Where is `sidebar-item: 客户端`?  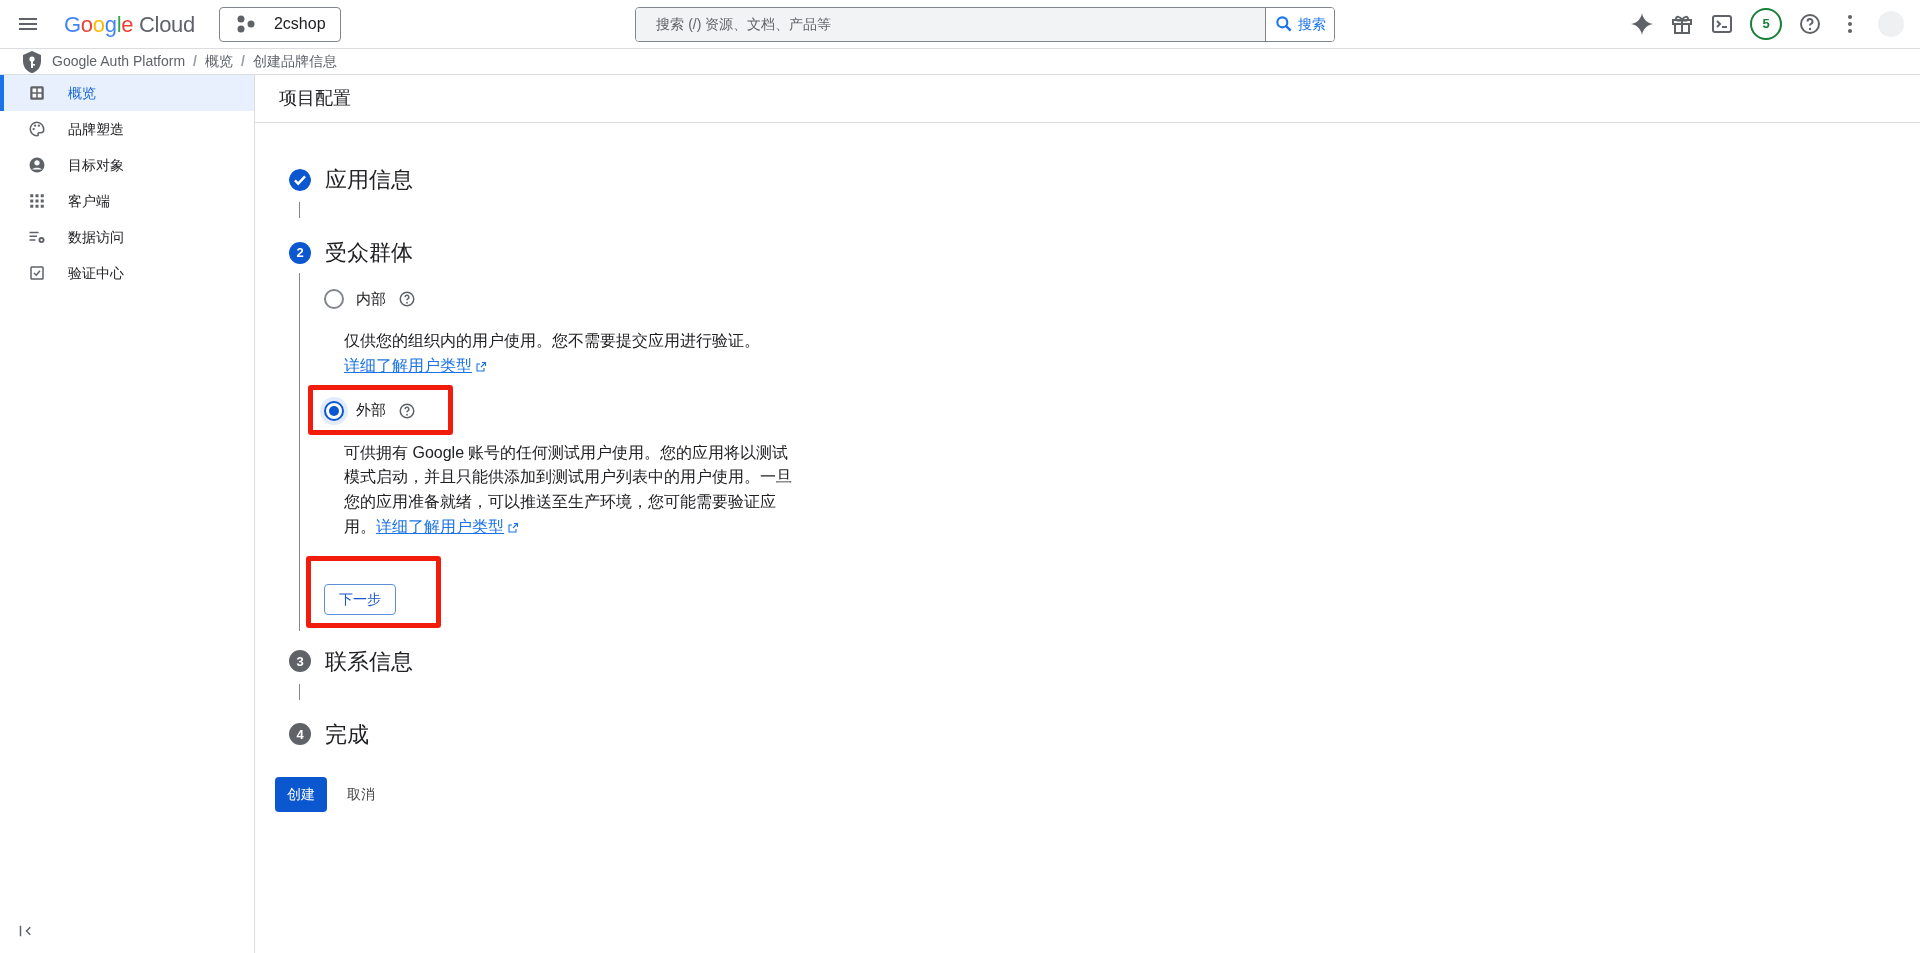 sidebar-item: 客户端 is located at coordinates (127, 201).